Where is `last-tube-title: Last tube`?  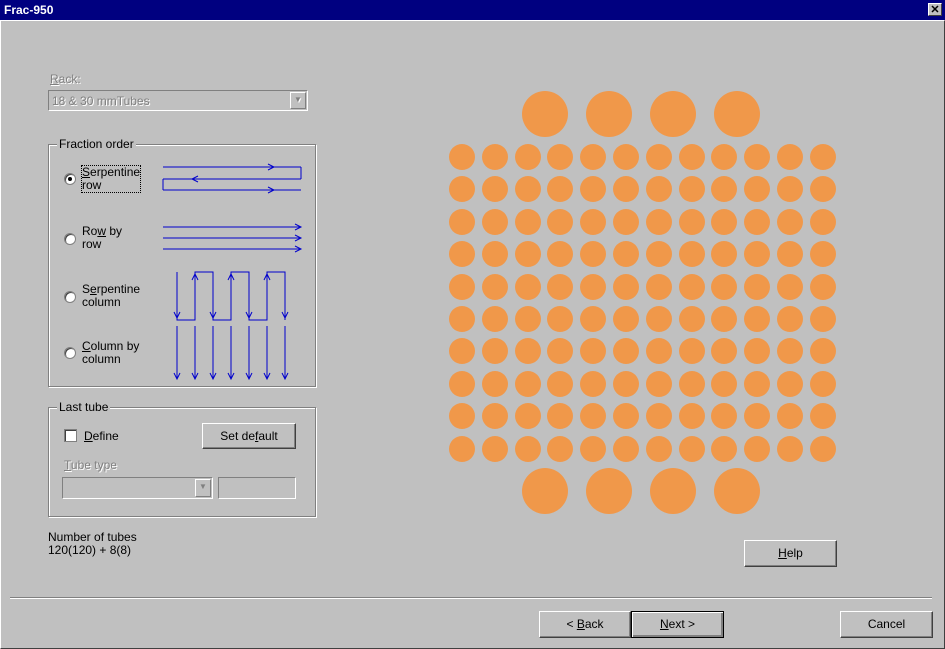 last-tube-title: Last tube is located at coordinates (84, 407).